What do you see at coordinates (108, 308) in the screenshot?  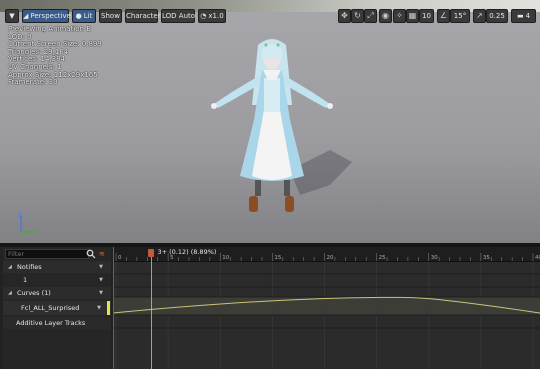 I see `curve-color-marker` at bounding box center [108, 308].